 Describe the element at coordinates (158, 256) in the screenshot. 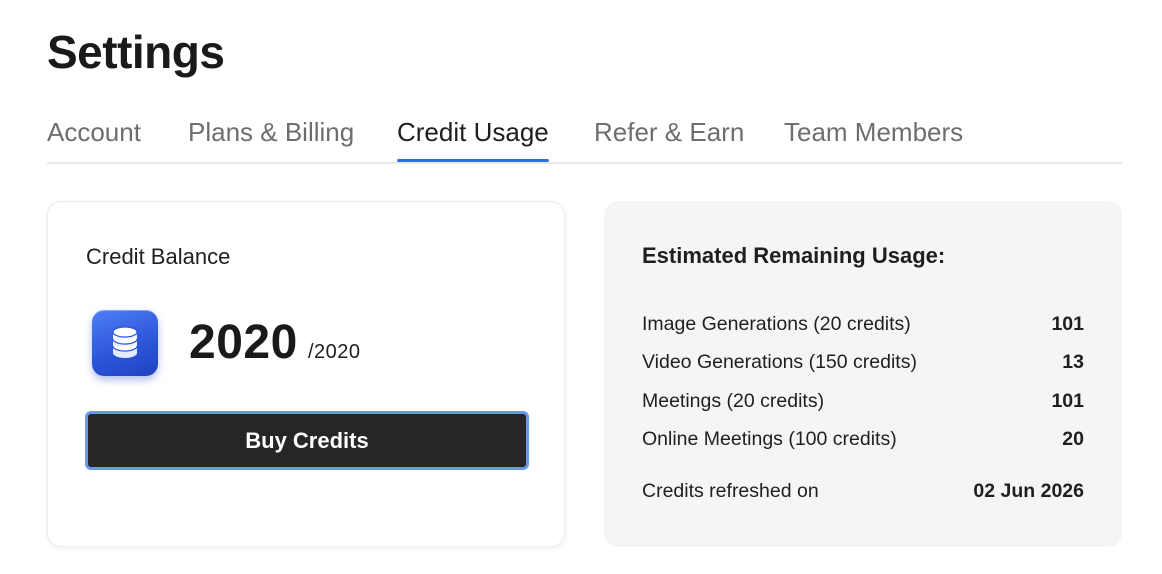

I see `credit-balance-title: Credit Balance` at that location.